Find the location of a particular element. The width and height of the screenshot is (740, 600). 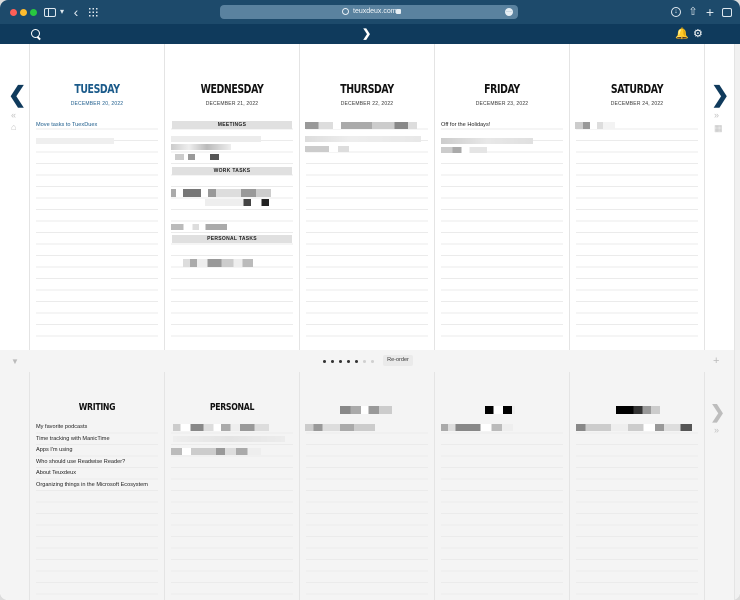

gear-icon: ⚙ is located at coordinates (698, 34).